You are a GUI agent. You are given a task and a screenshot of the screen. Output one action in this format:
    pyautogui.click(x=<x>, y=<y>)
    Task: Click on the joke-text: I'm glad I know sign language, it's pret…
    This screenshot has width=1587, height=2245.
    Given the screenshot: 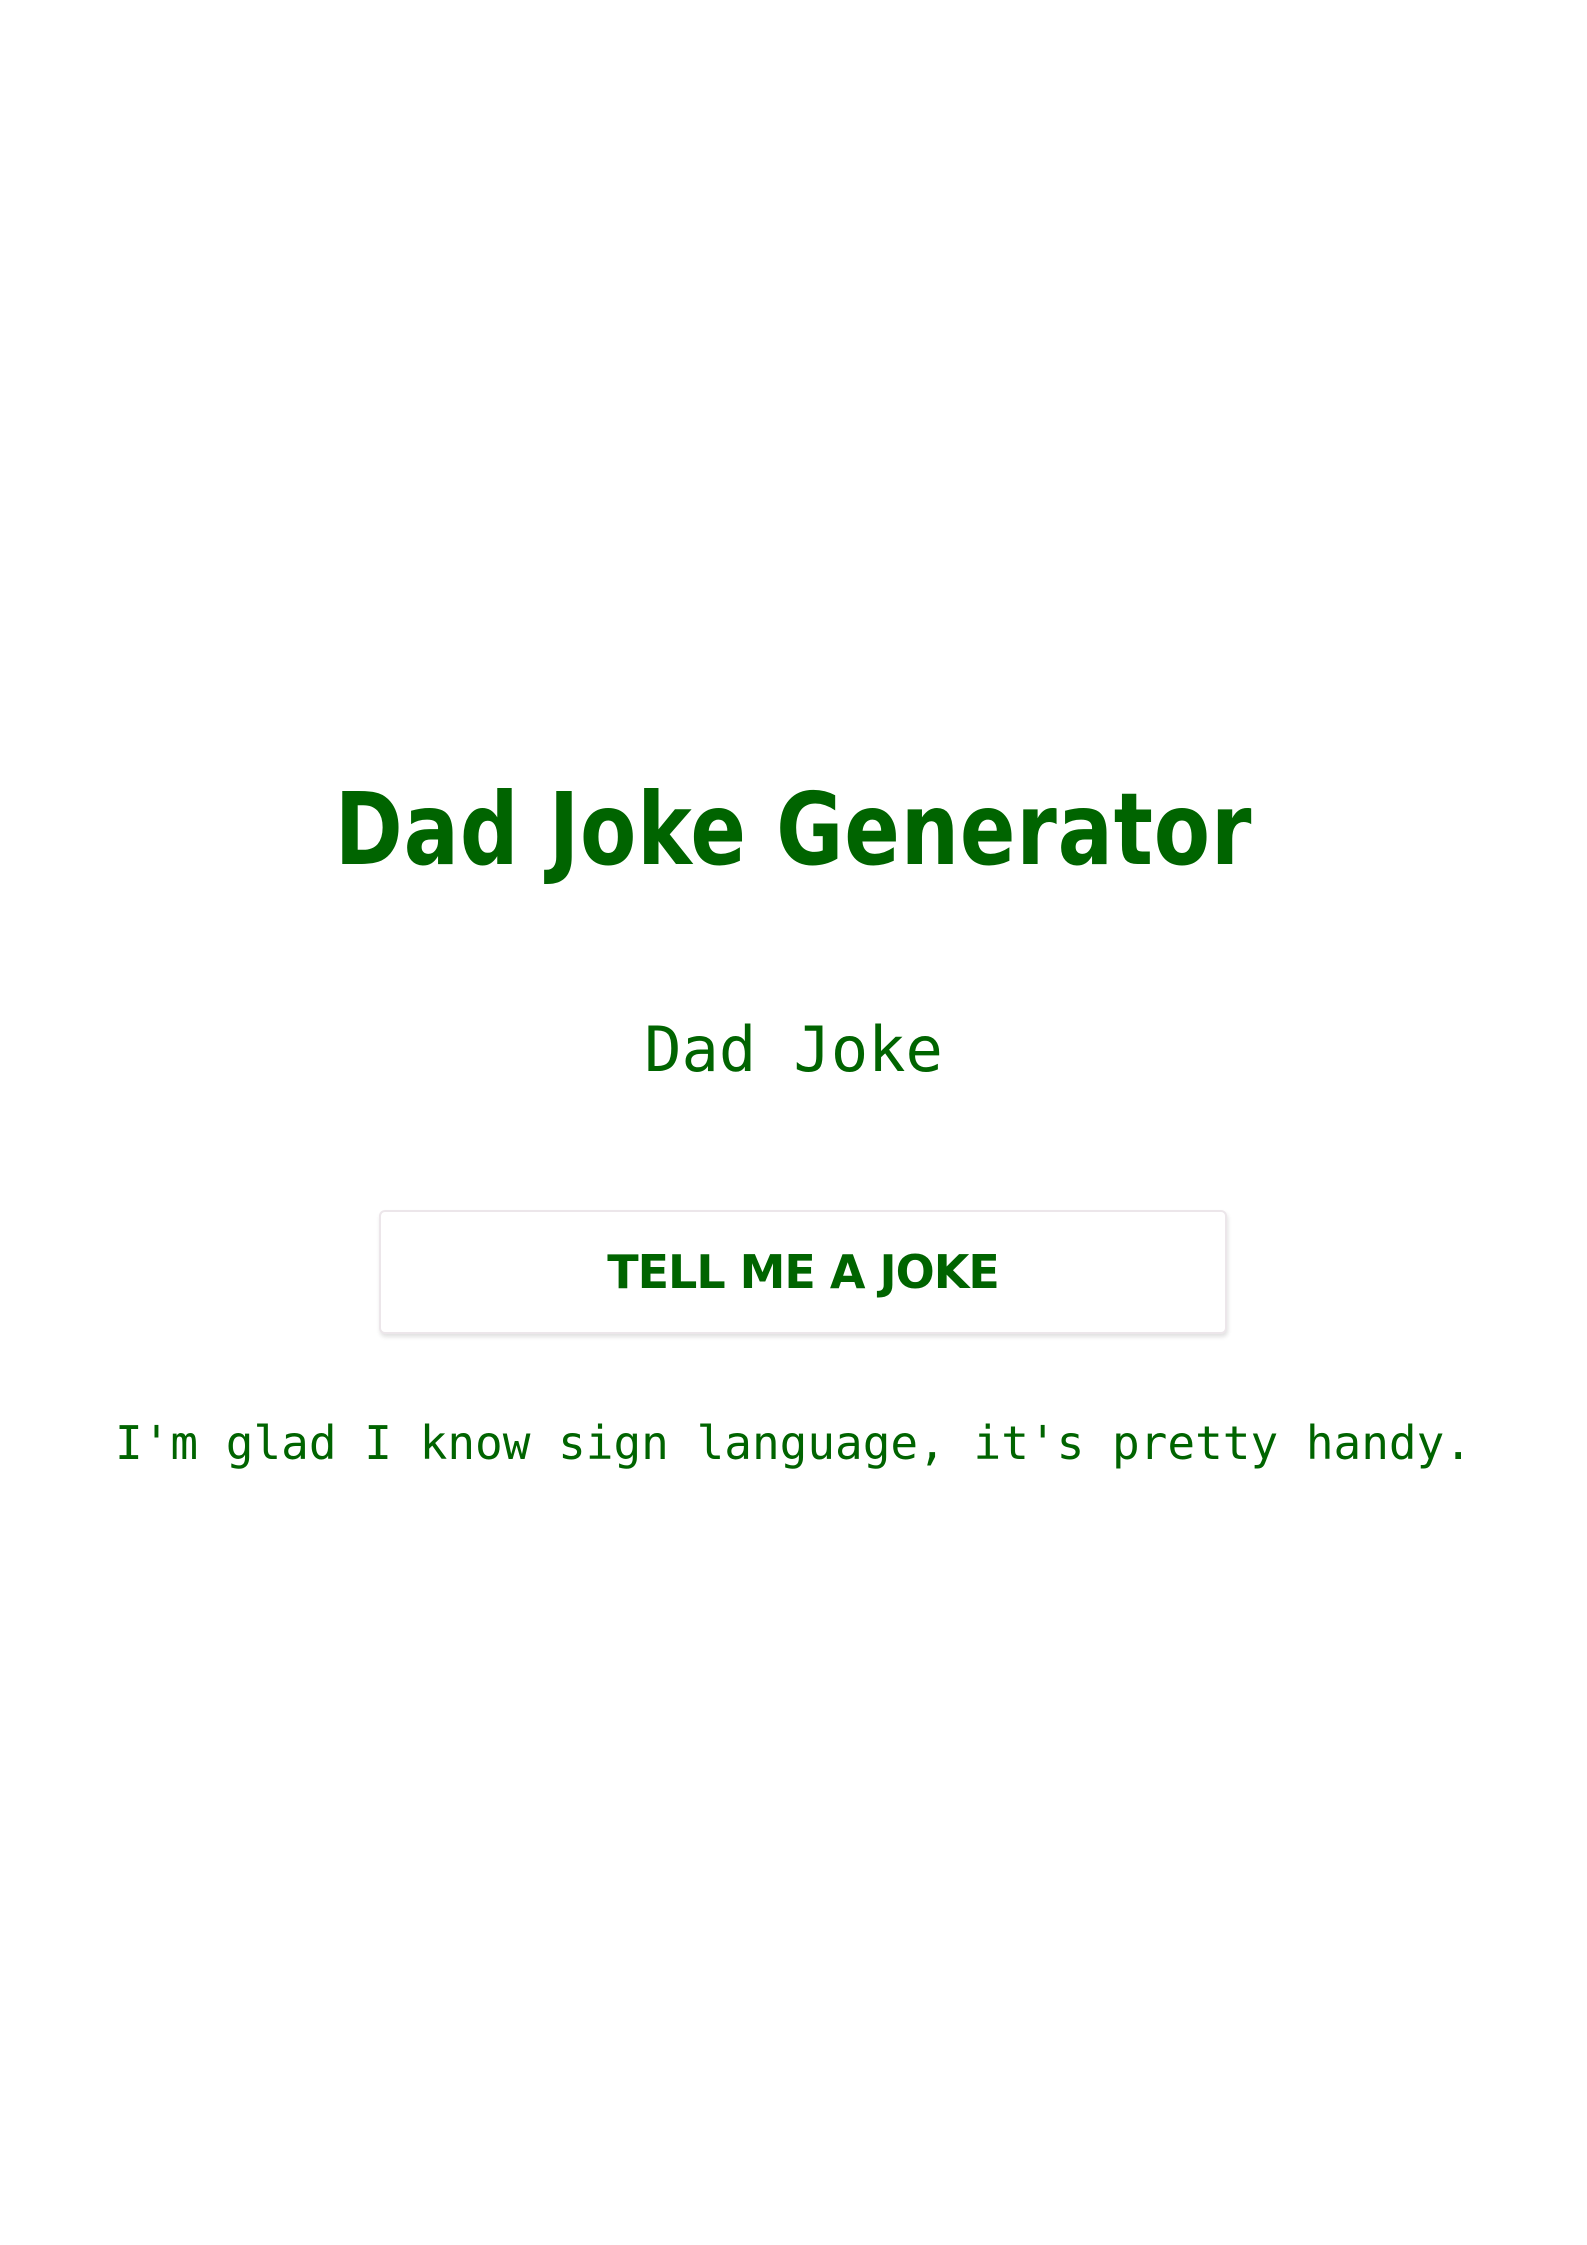 What is the action you would take?
    pyautogui.click(x=793, y=1443)
    